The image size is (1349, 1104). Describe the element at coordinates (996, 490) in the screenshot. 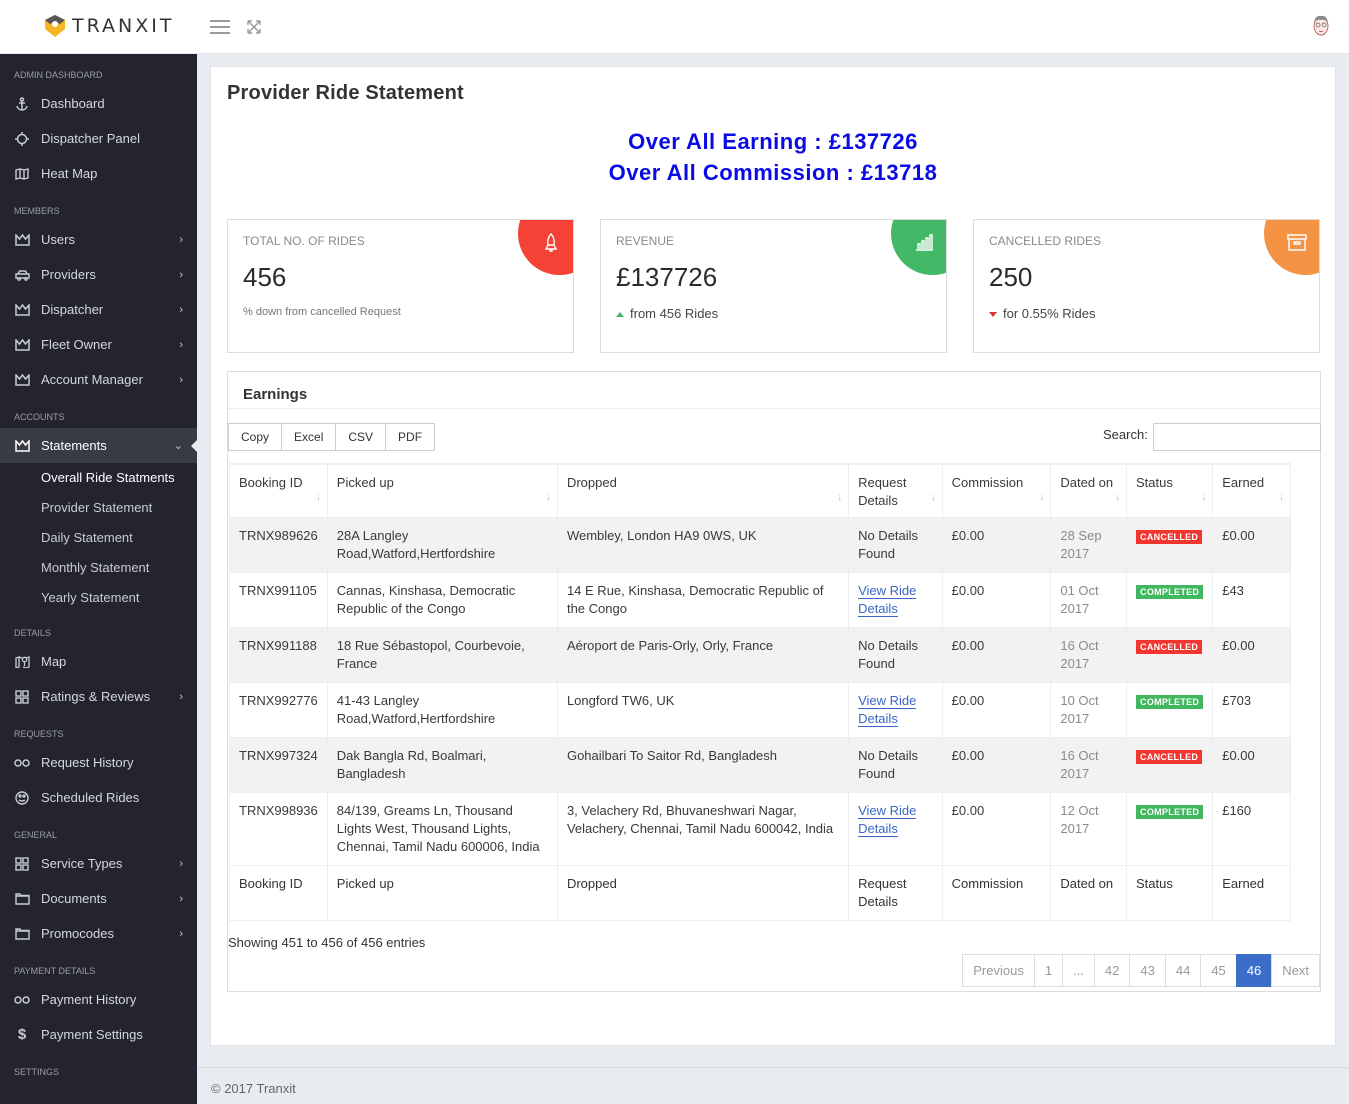

I see `column-header-commission: Commission ↓` at that location.